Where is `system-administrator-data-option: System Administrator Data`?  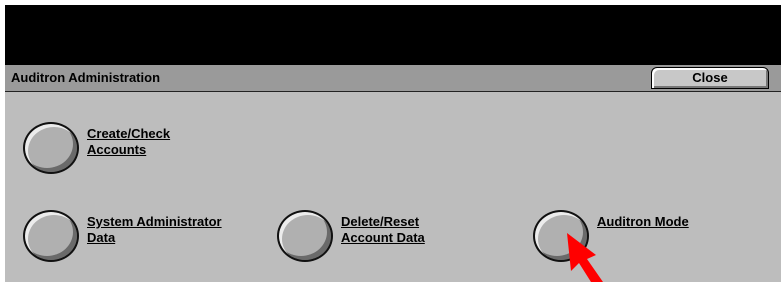 system-administrator-data-option: System Administrator Data is located at coordinates (143, 238).